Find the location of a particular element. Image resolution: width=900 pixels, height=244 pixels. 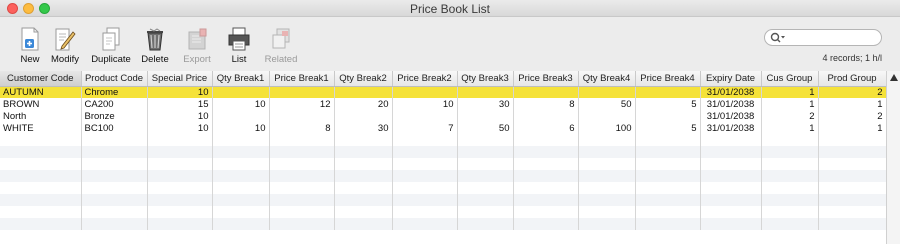

duplicate-button: Duplicate is located at coordinates (111, 48).